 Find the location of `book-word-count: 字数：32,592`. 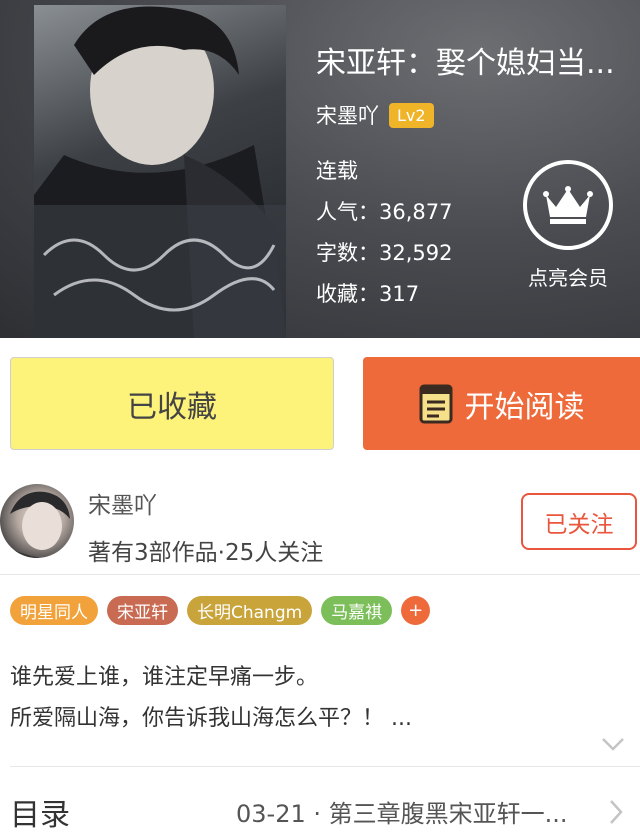

book-word-count: 字数：32,592 is located at coordinates (384, 253).